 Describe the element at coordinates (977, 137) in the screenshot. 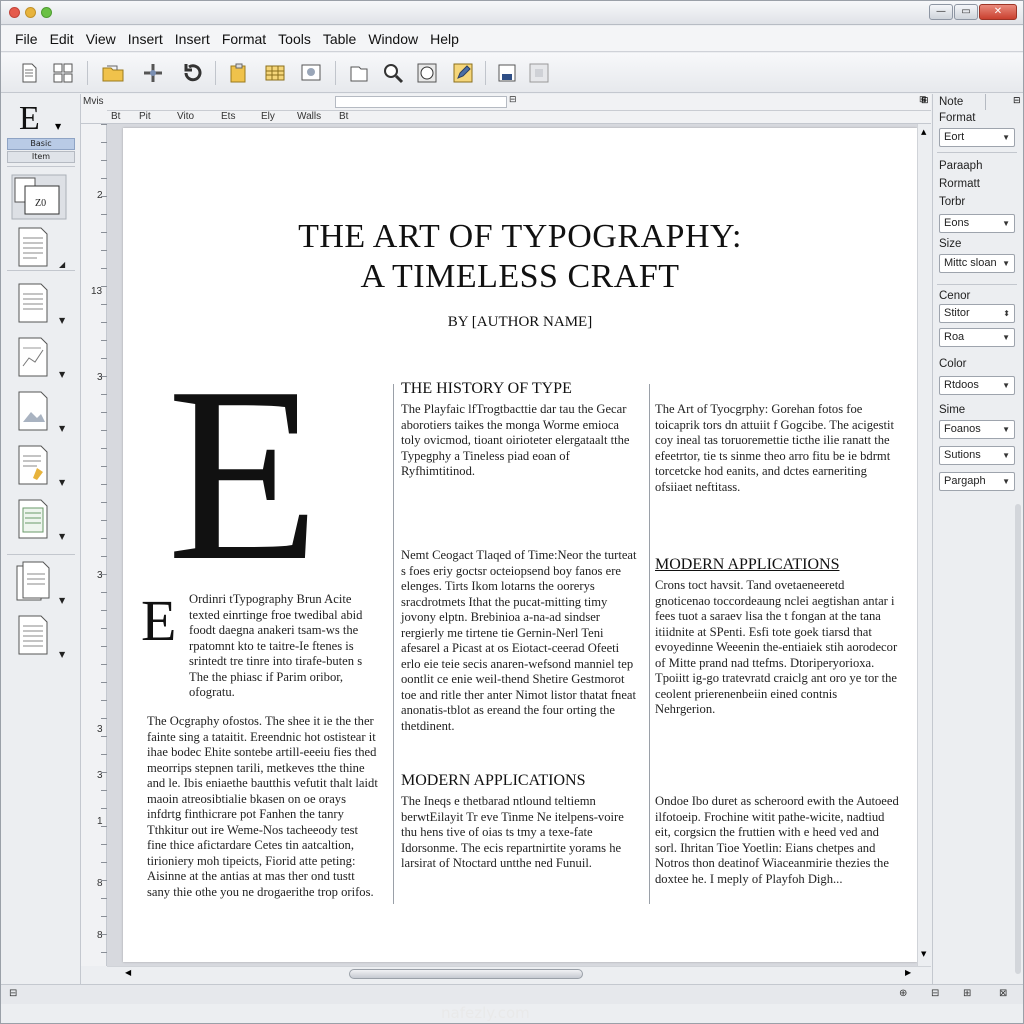

I see `font-select: Eort ▼` at that location.